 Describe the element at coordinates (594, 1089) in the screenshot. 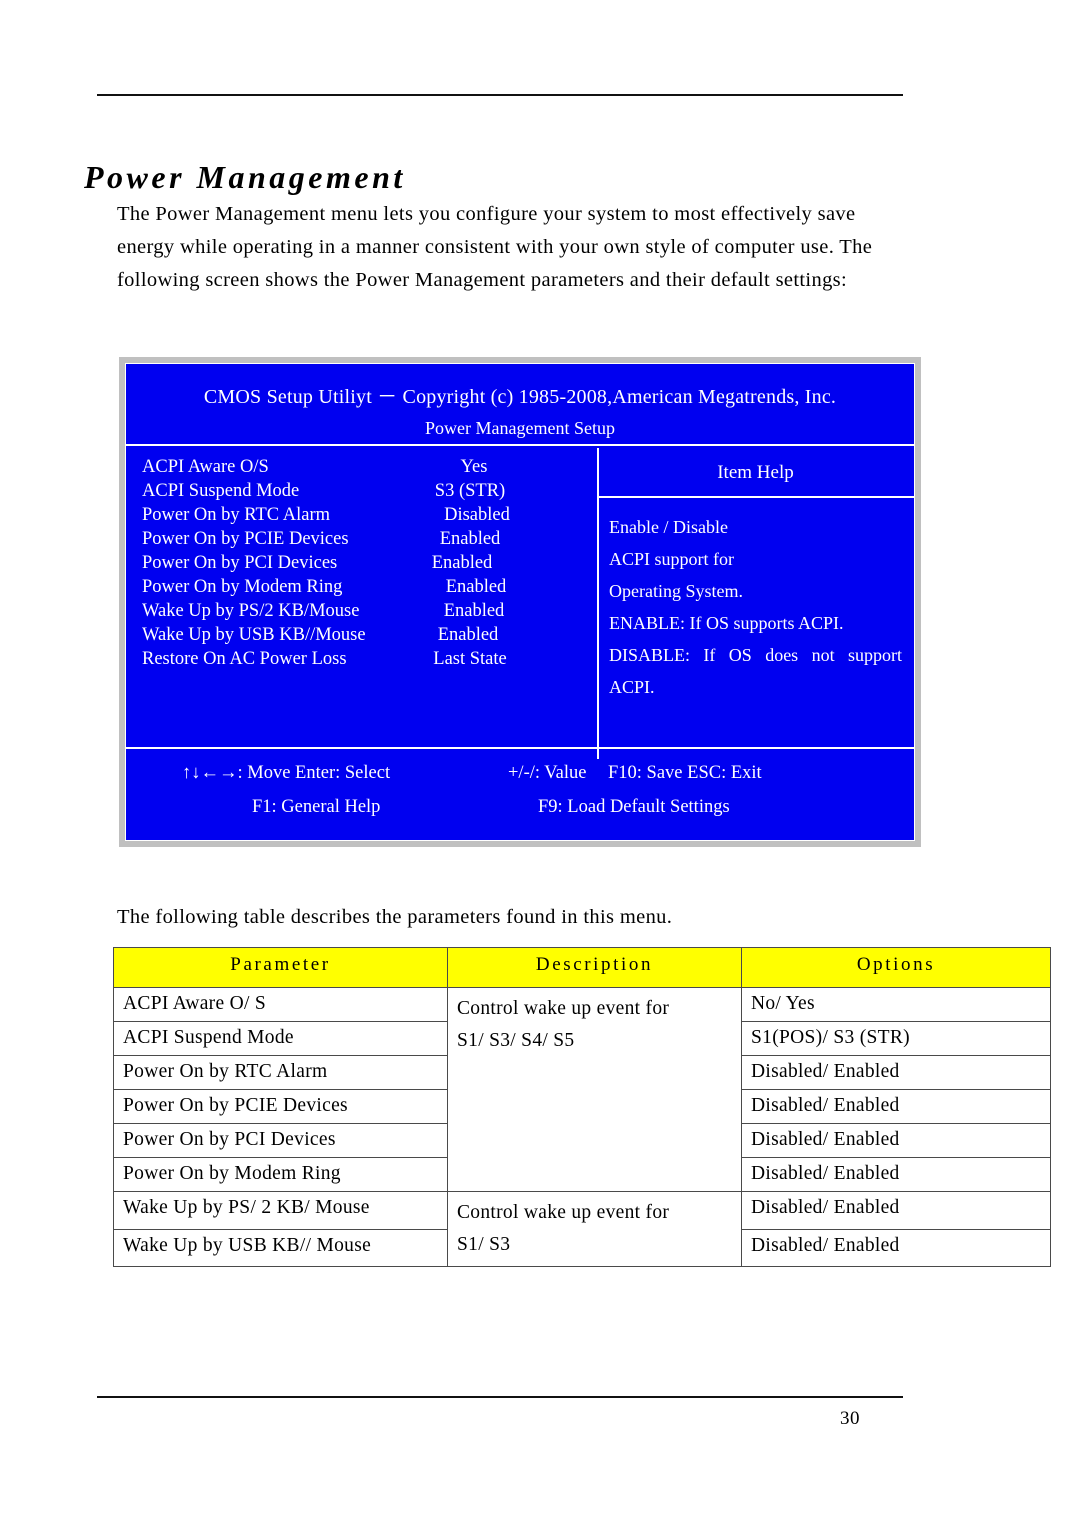

I see `cell-description: Control wake up event for S1/ S3/ S4/ S5` at that location.